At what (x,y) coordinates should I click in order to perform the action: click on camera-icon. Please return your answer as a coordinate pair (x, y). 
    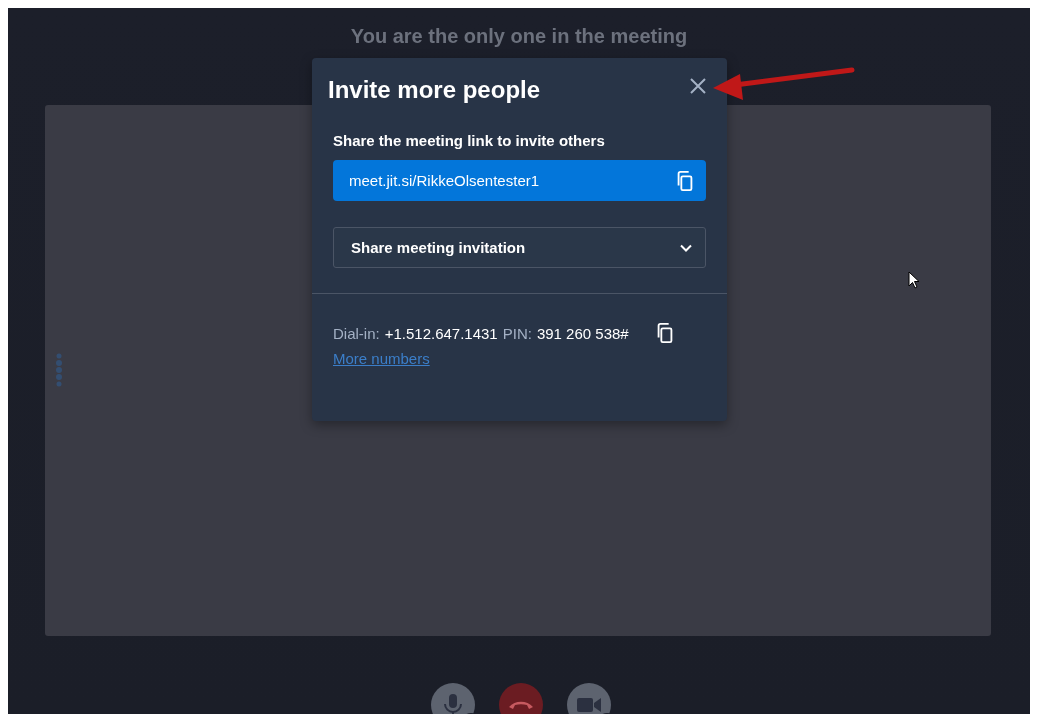
    Looking at the image, I should click on (589, 705).